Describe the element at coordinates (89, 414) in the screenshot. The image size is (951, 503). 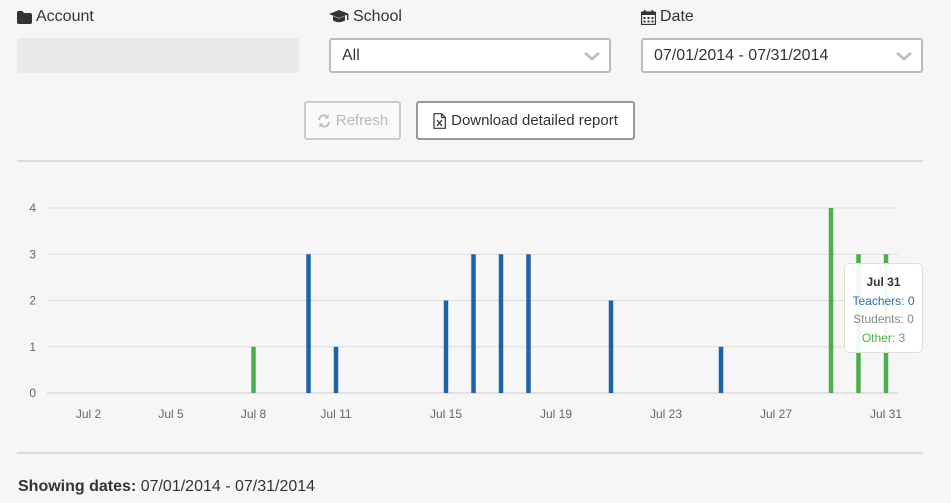
I see `x-tick-label: Jul 2` at that location.